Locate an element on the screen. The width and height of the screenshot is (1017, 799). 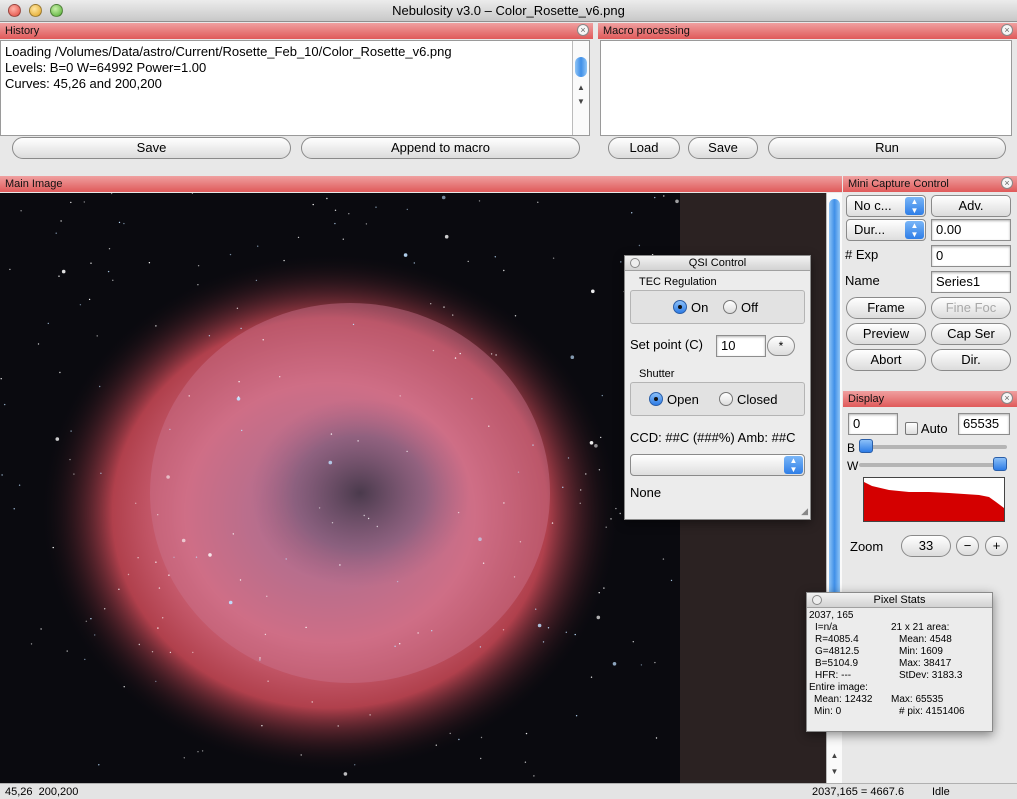
series-name-input: Series1 is located at coordinates (971, 282).